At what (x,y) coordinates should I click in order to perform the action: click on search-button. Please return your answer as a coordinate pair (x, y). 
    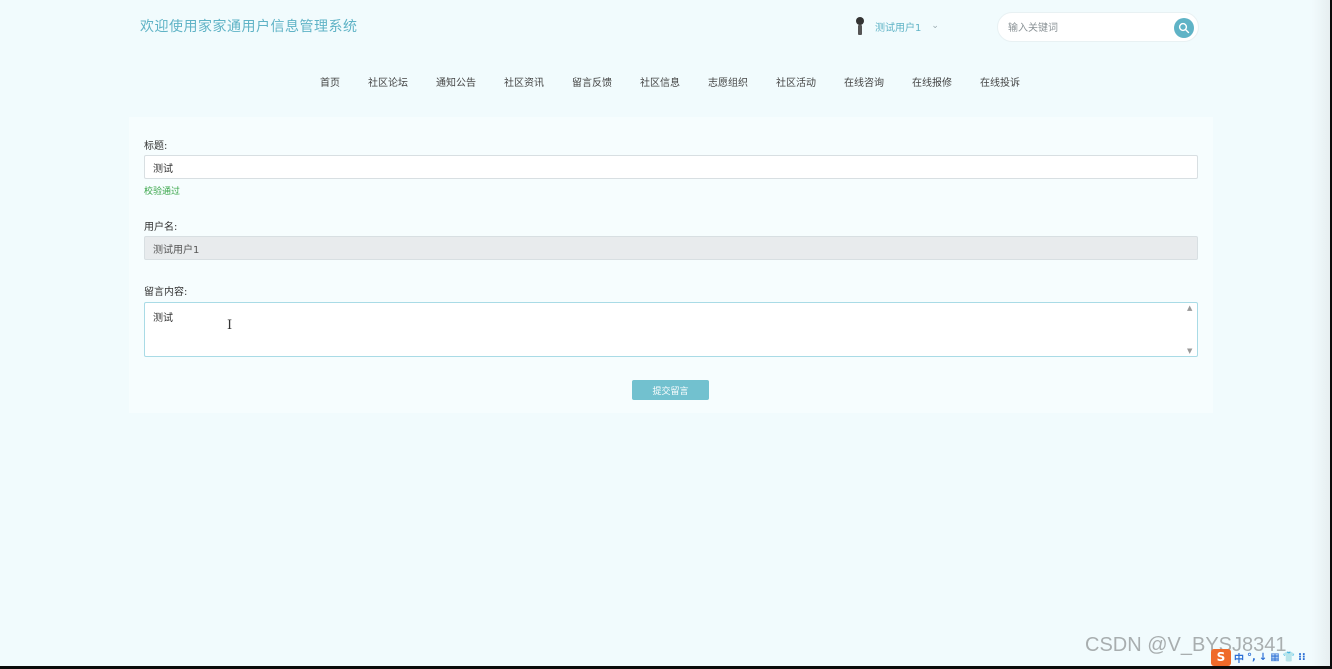
    Looking at the image, I should click on (1184, 28).